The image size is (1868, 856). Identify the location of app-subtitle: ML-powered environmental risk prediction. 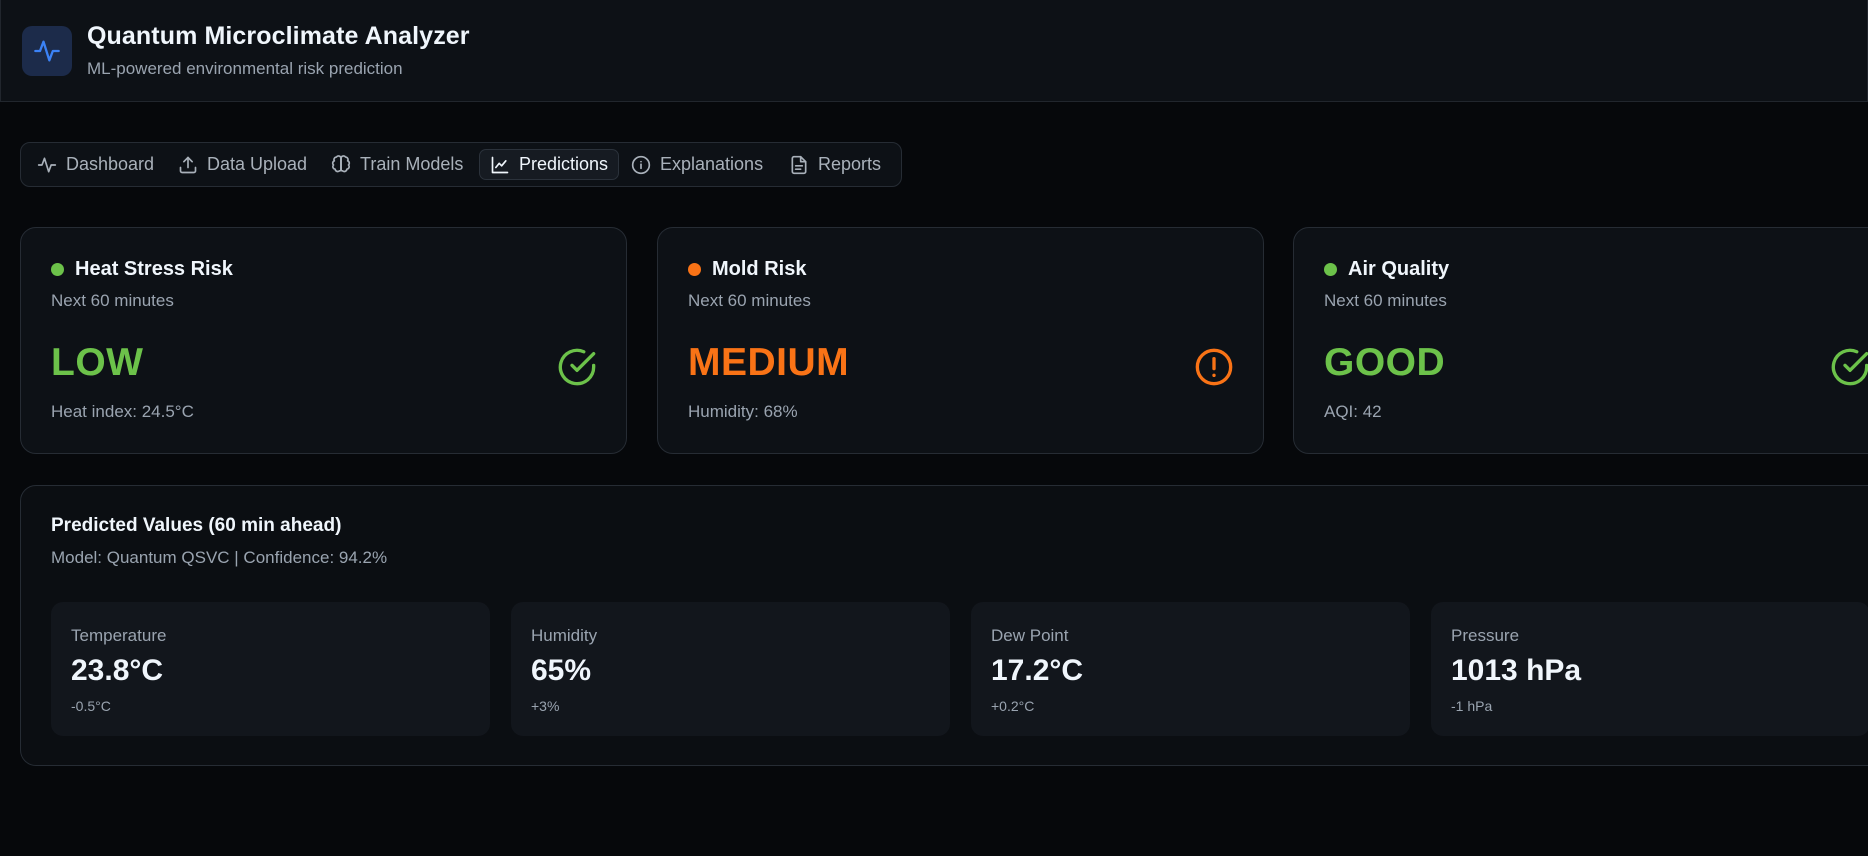
(245, 68).